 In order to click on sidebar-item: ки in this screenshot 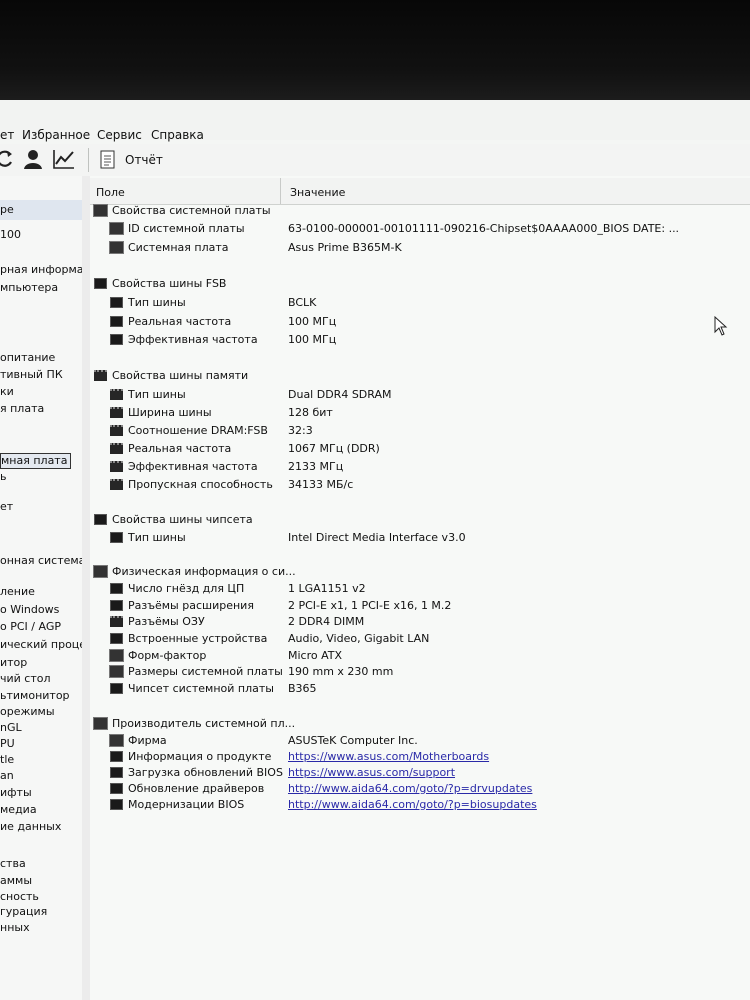, I will do `click(7, 391)`.